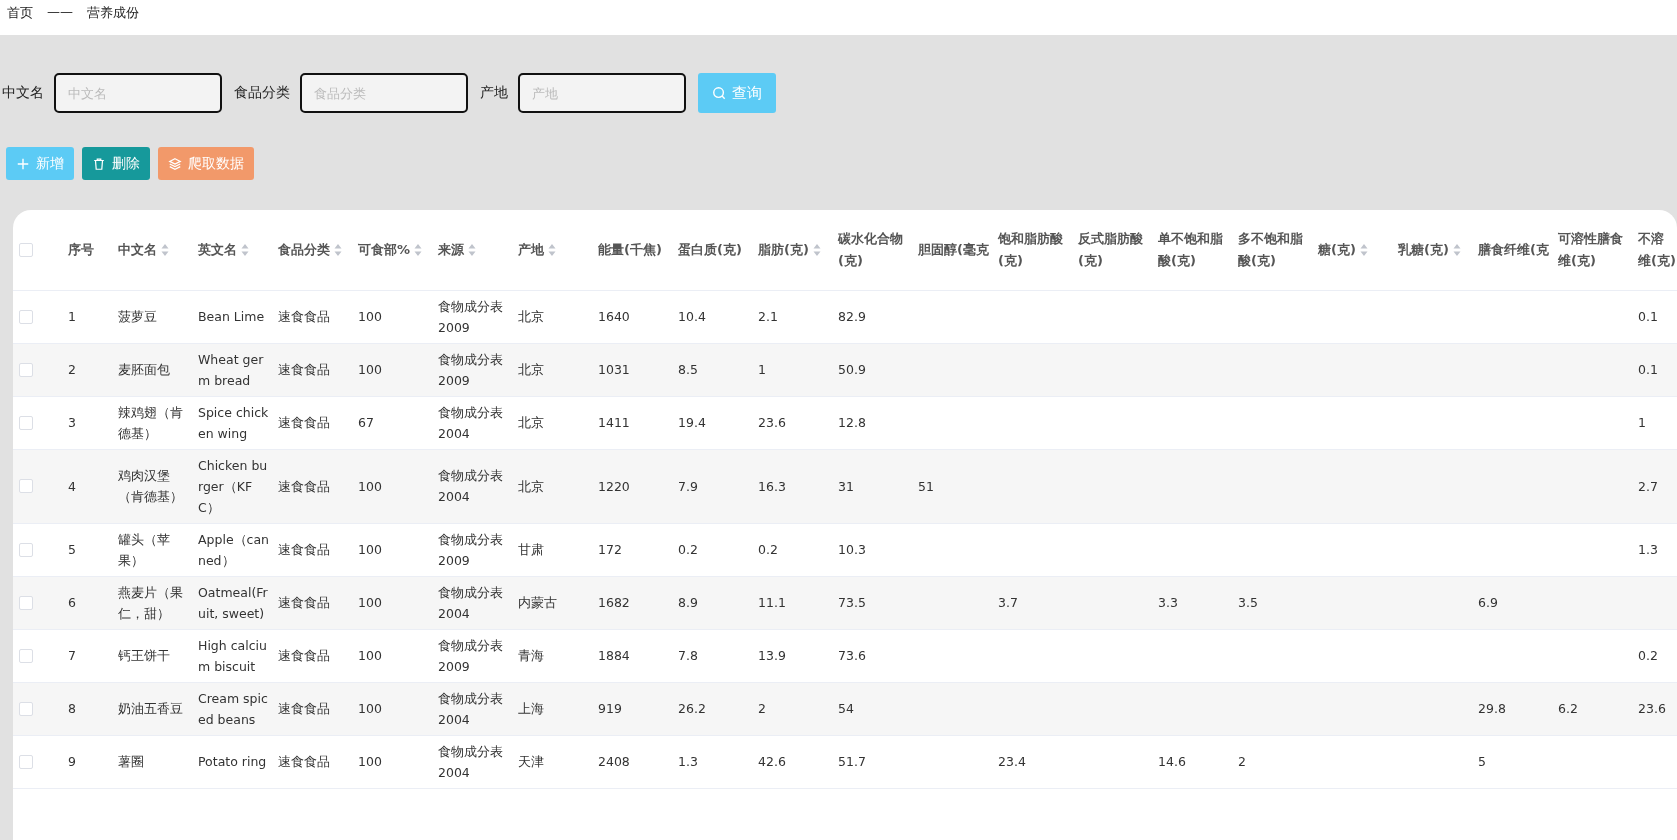  I want to click on column-header: 蛋白质(克), so click(710, 249).